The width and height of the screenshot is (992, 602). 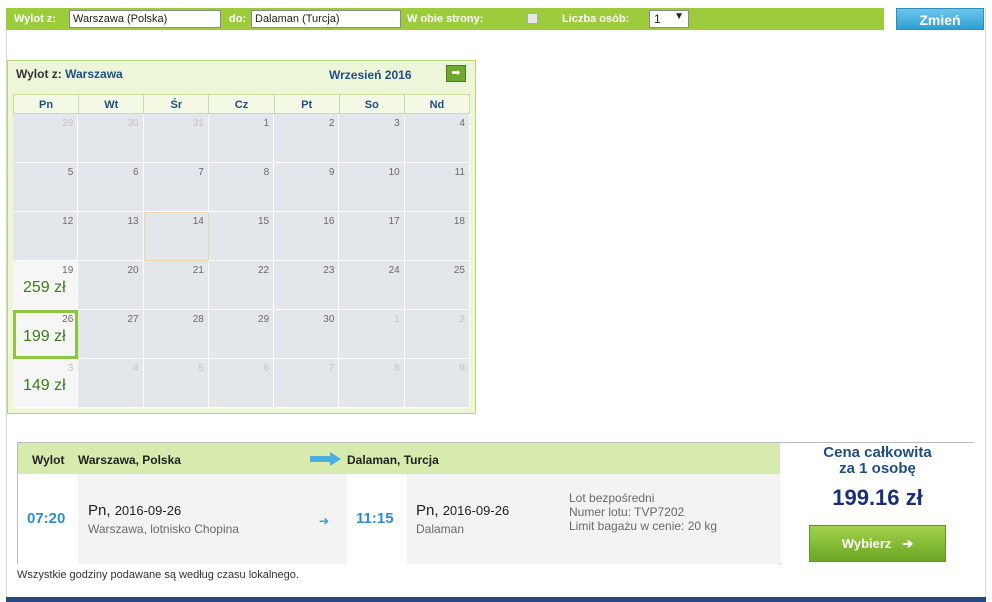 I want to click on arrival-day: Pn,, so click(x=427, y=510).